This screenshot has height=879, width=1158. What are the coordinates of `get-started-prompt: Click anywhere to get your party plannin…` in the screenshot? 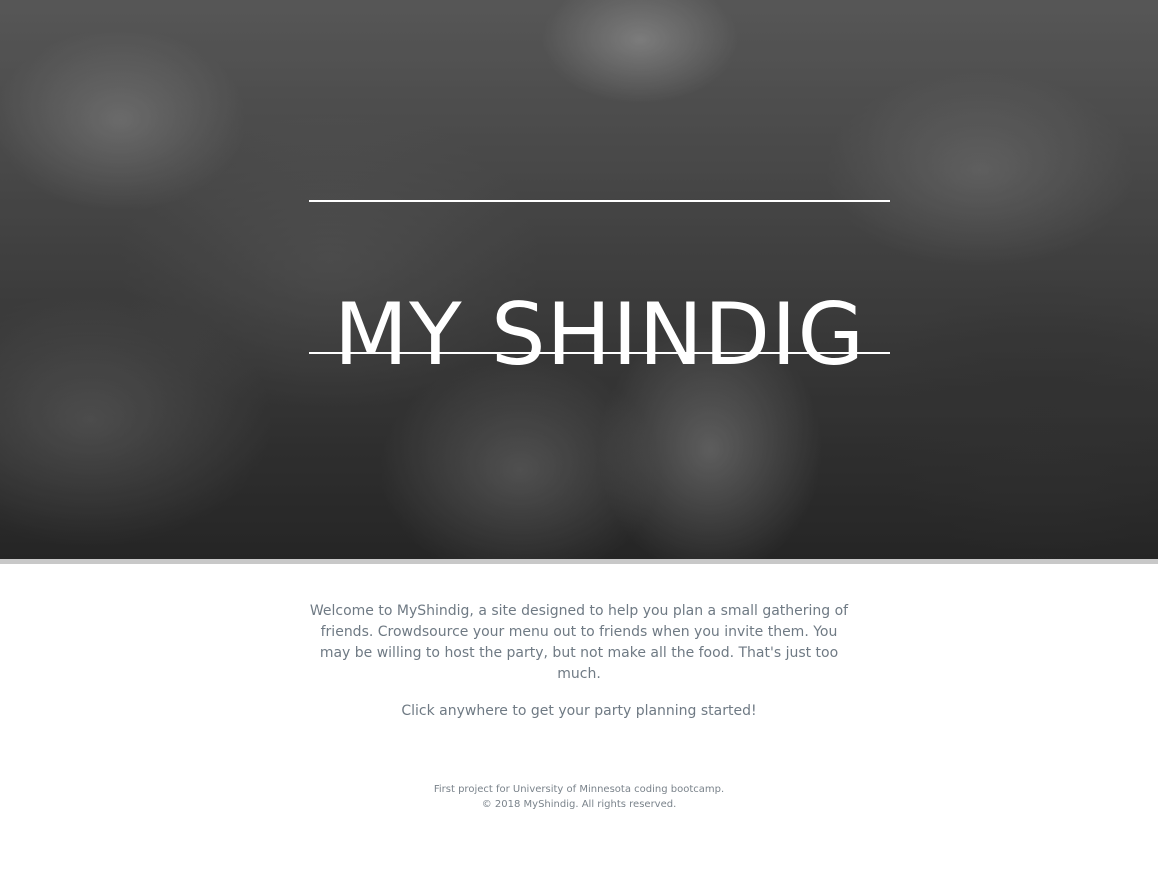 It's located at (579, 711).